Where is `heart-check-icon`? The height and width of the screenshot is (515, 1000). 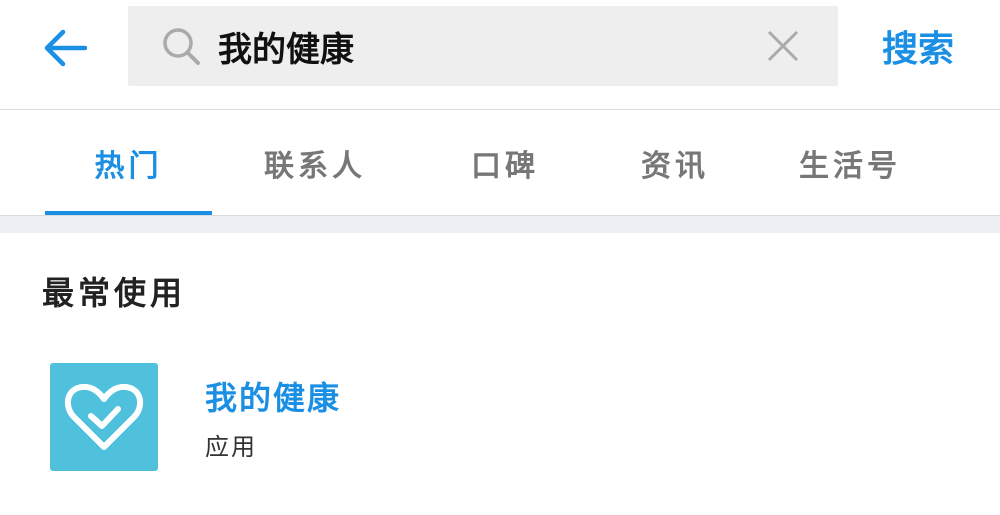 heart-check-icon is located at coordinates (104, 416).